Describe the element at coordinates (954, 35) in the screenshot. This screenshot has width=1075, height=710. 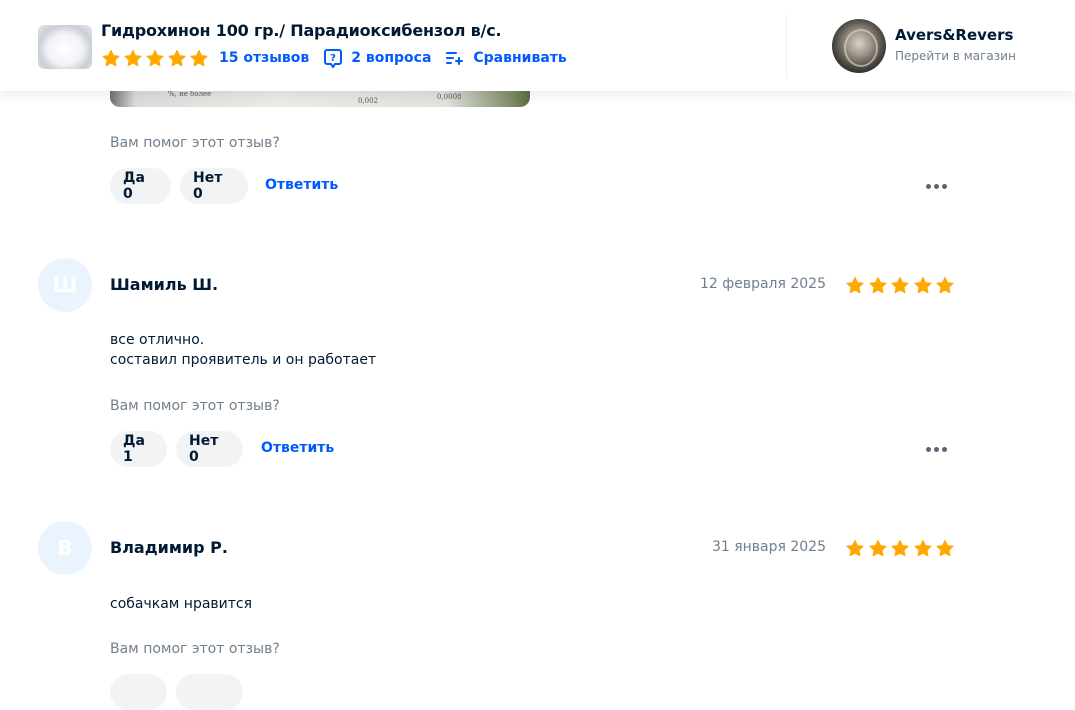
I see `shop-name: Avers&Revers` at that location.